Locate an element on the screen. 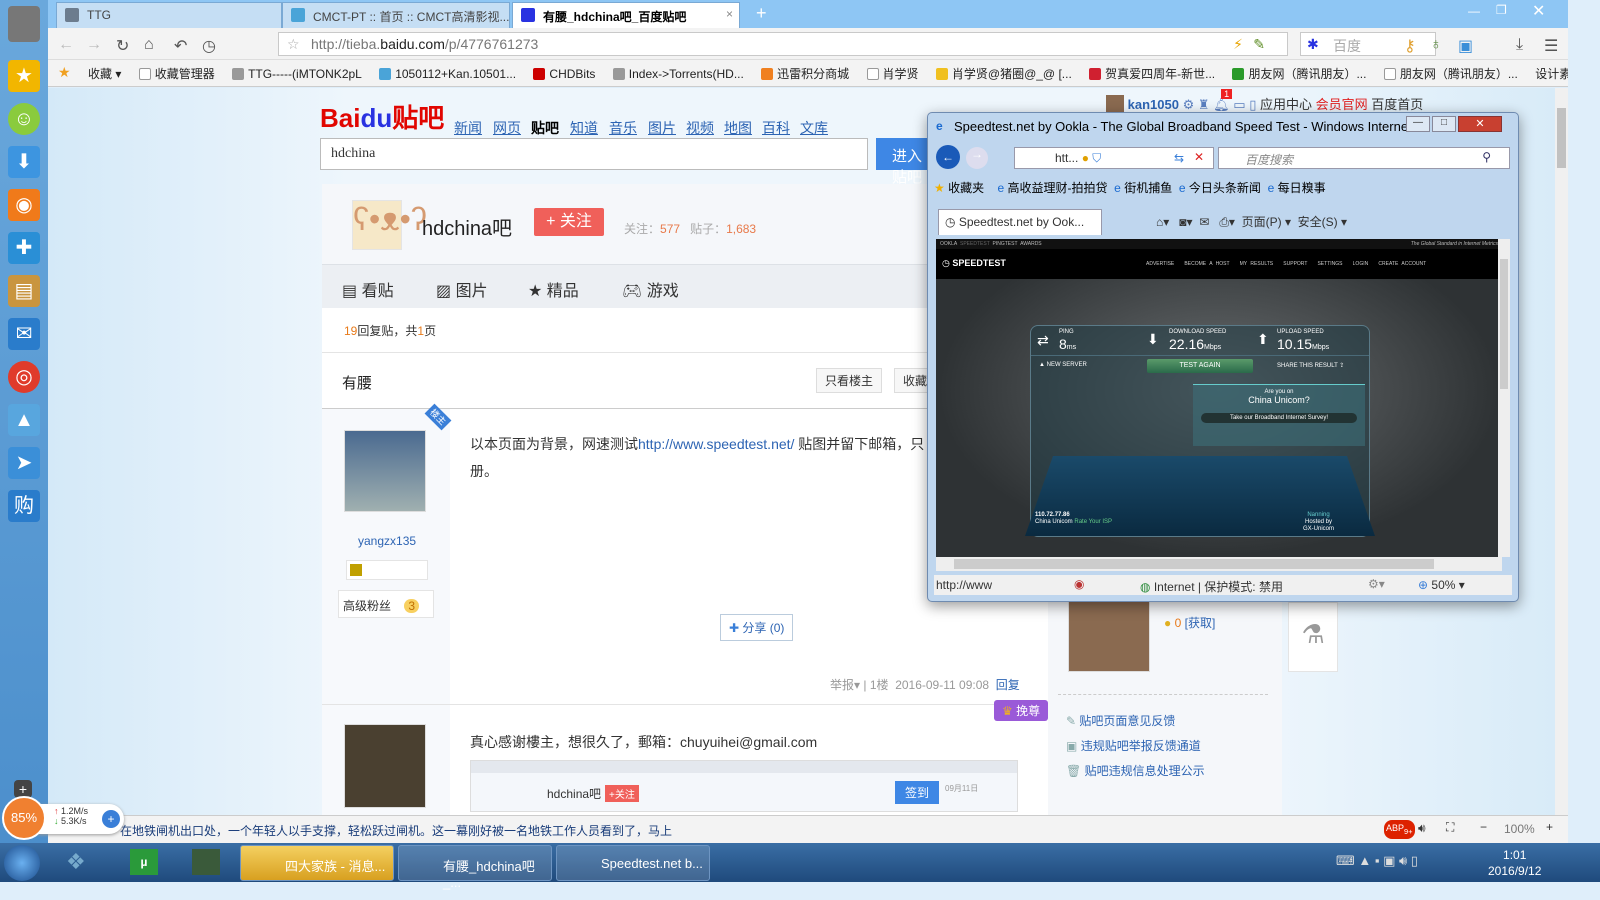 The image size is (1600, 900). ie-fav-link: e 今日头条新闻 is located at coordinates (1220, 188).